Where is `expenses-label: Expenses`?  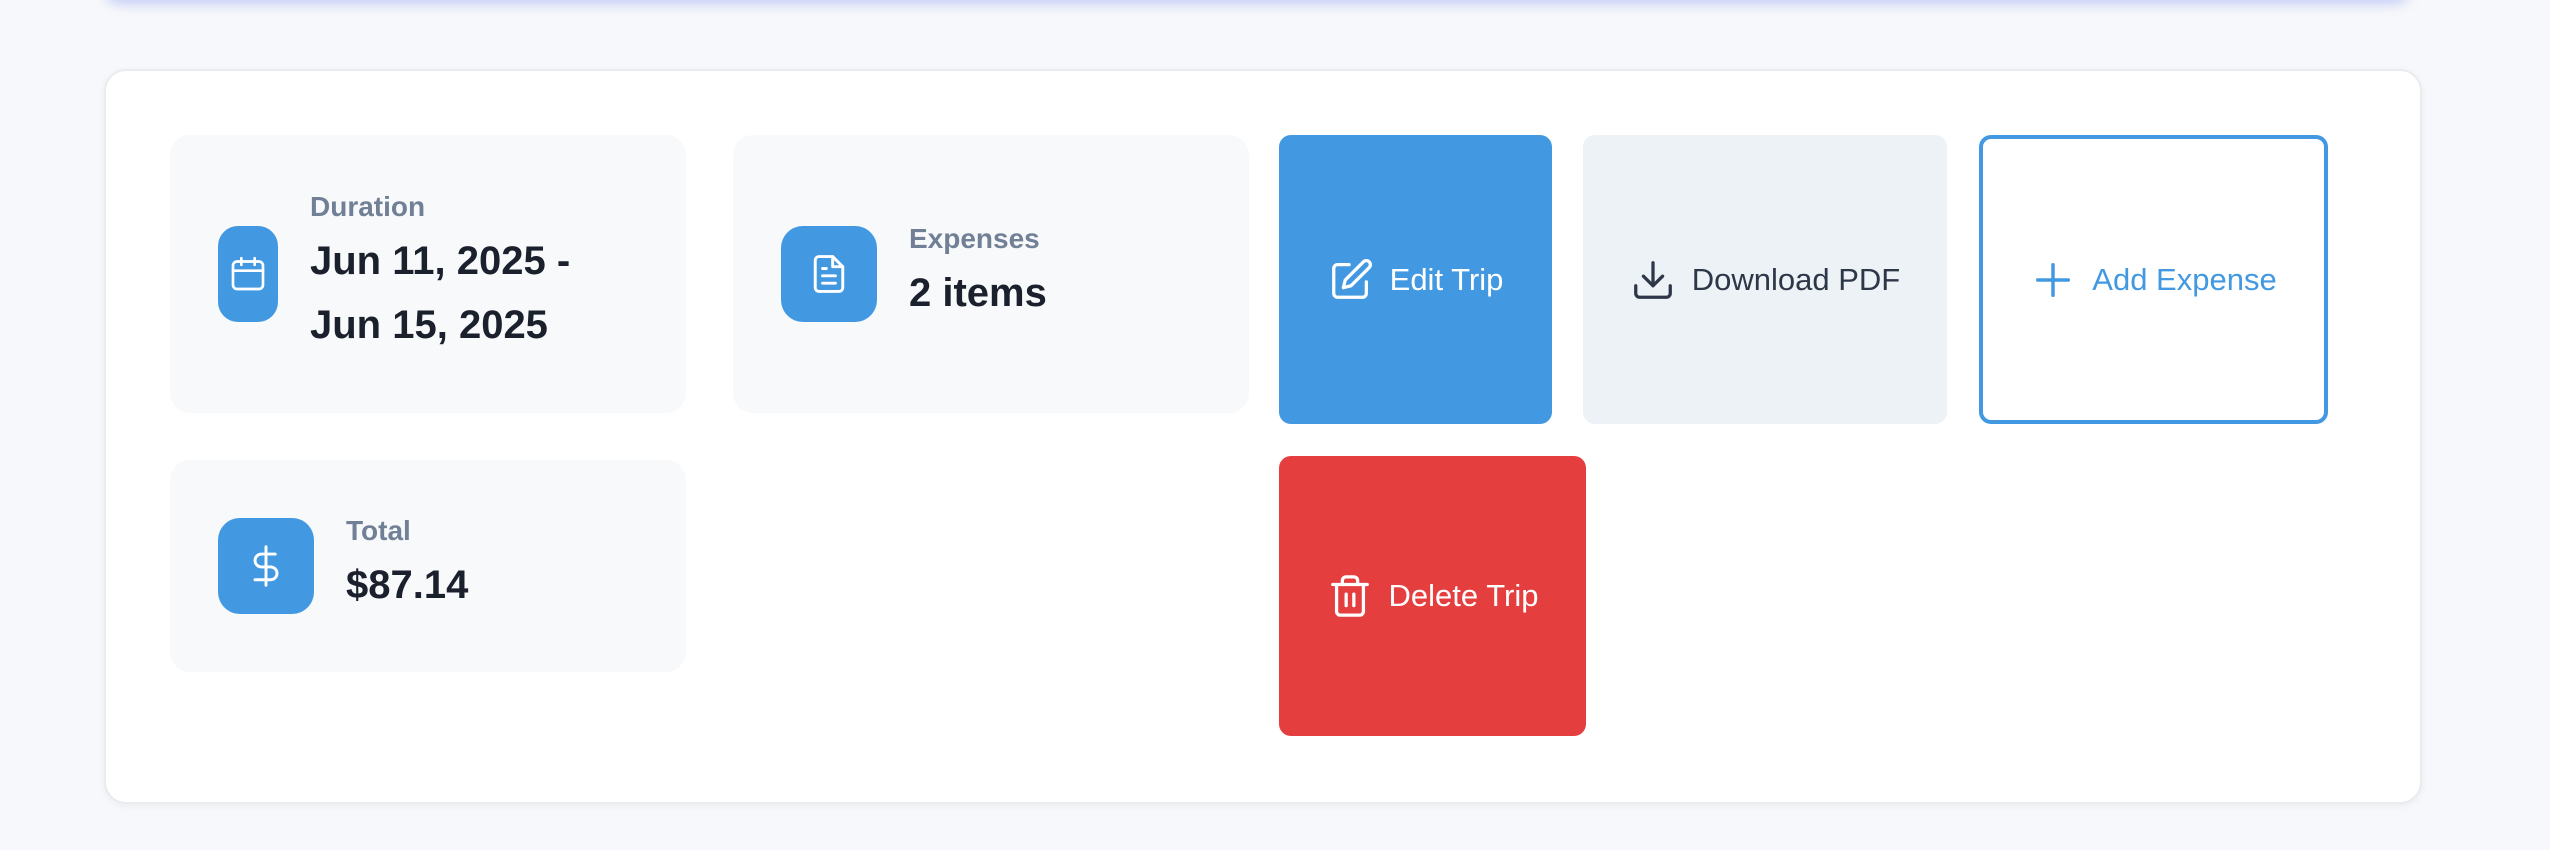
expenses-label: Expenses is located at coordinates (974, 238).